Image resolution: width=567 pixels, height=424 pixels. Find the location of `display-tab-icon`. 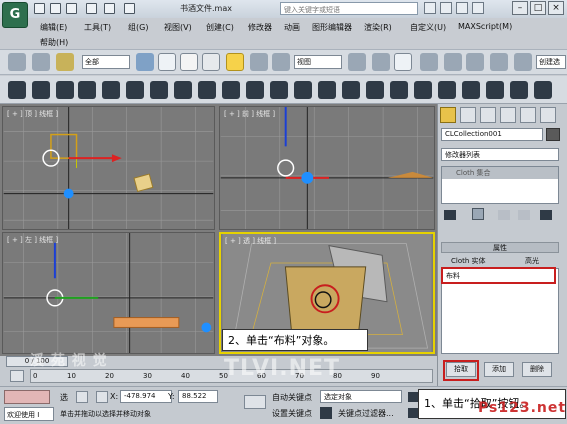

display-tab-icon is located at coordinates (528, 115).